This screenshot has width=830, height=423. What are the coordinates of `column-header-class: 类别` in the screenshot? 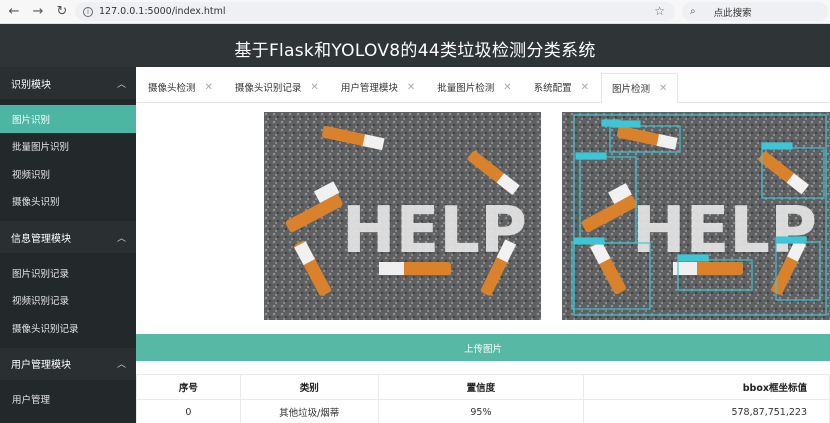 It's located at (309, 387).